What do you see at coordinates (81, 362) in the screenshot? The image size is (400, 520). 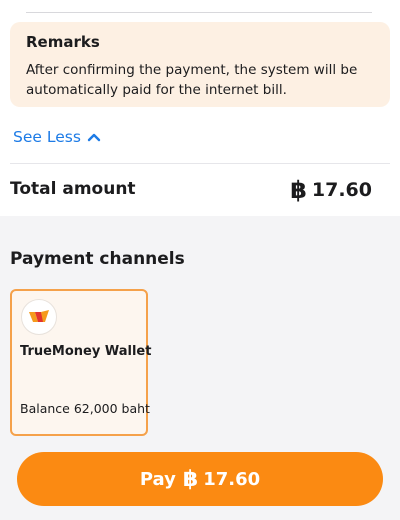 I see `payment-channel-truemoney-wallet: TrueMoney Wallet Balance 62,000 baht` at bounding box center [81, 362].